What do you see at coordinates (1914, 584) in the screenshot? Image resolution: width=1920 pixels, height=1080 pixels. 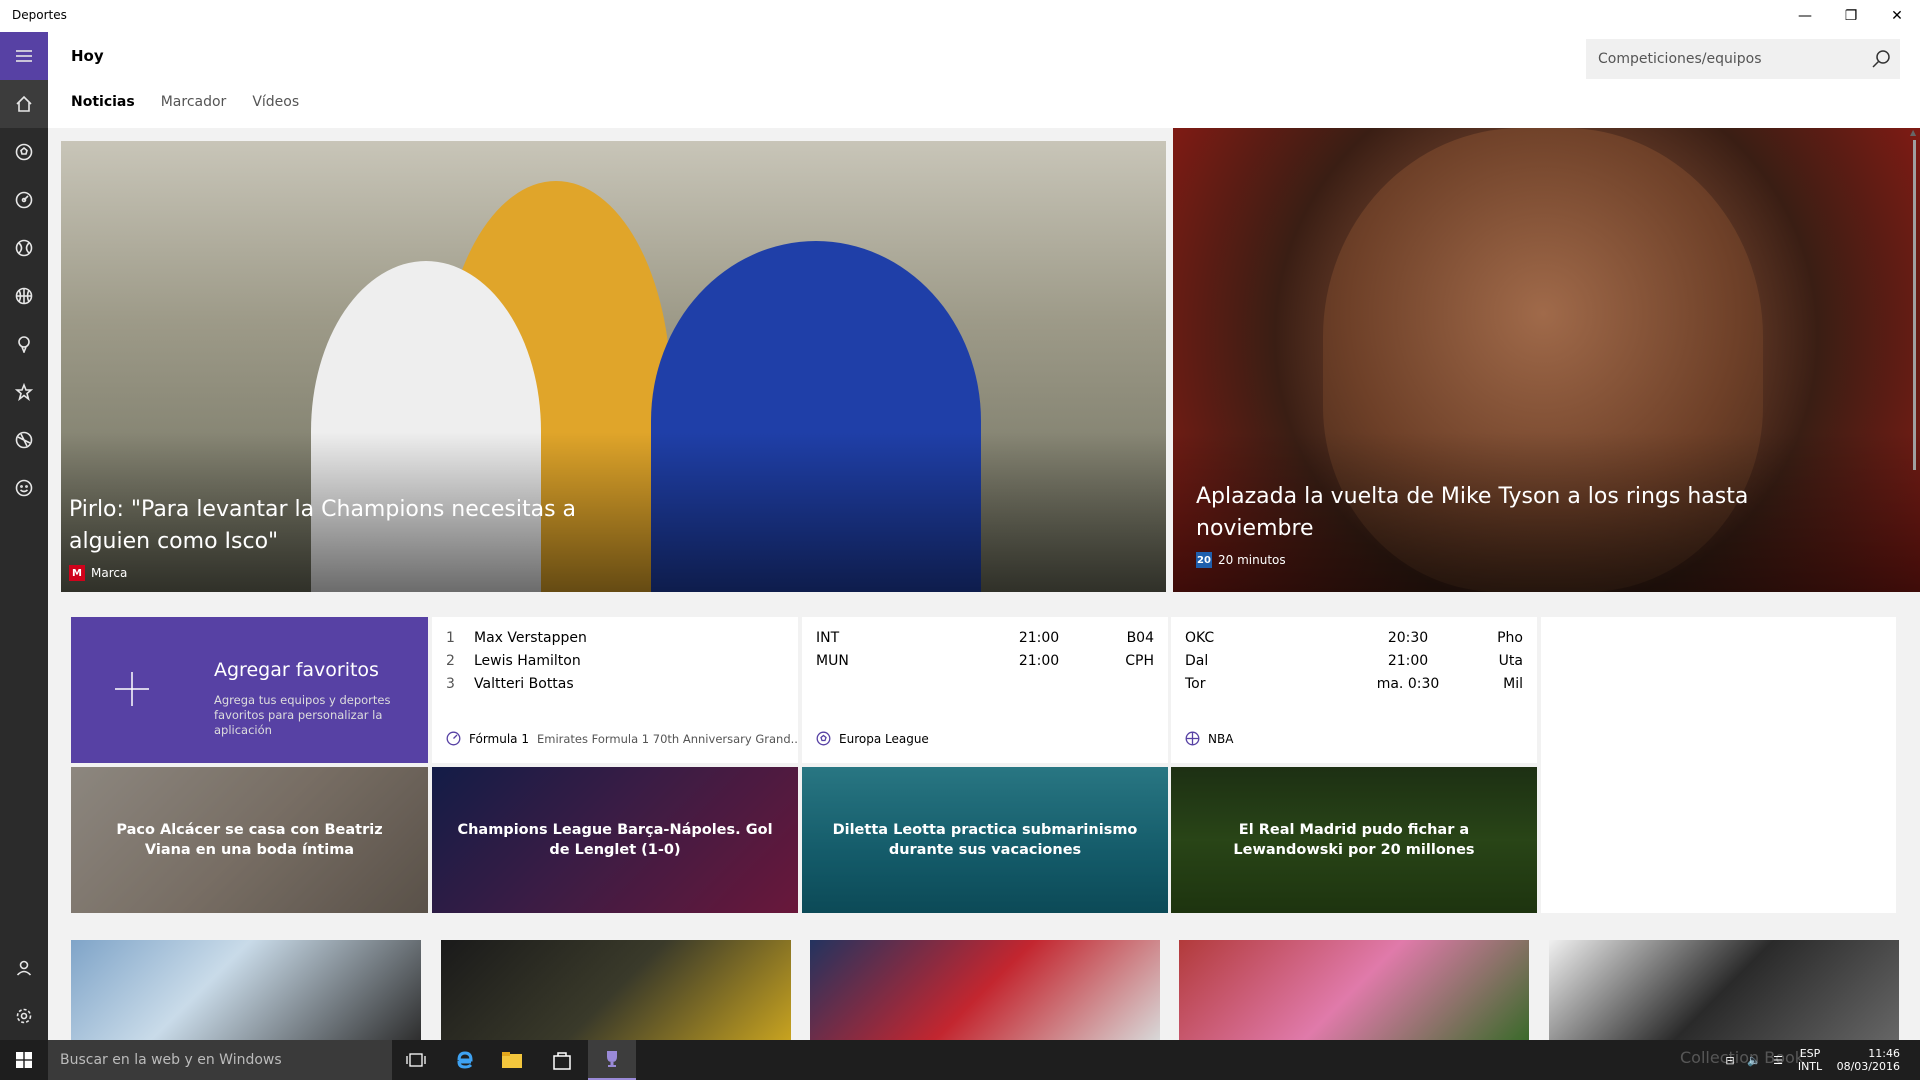 I see `scrollbar: ▲` at bounding box center [1914, 584].